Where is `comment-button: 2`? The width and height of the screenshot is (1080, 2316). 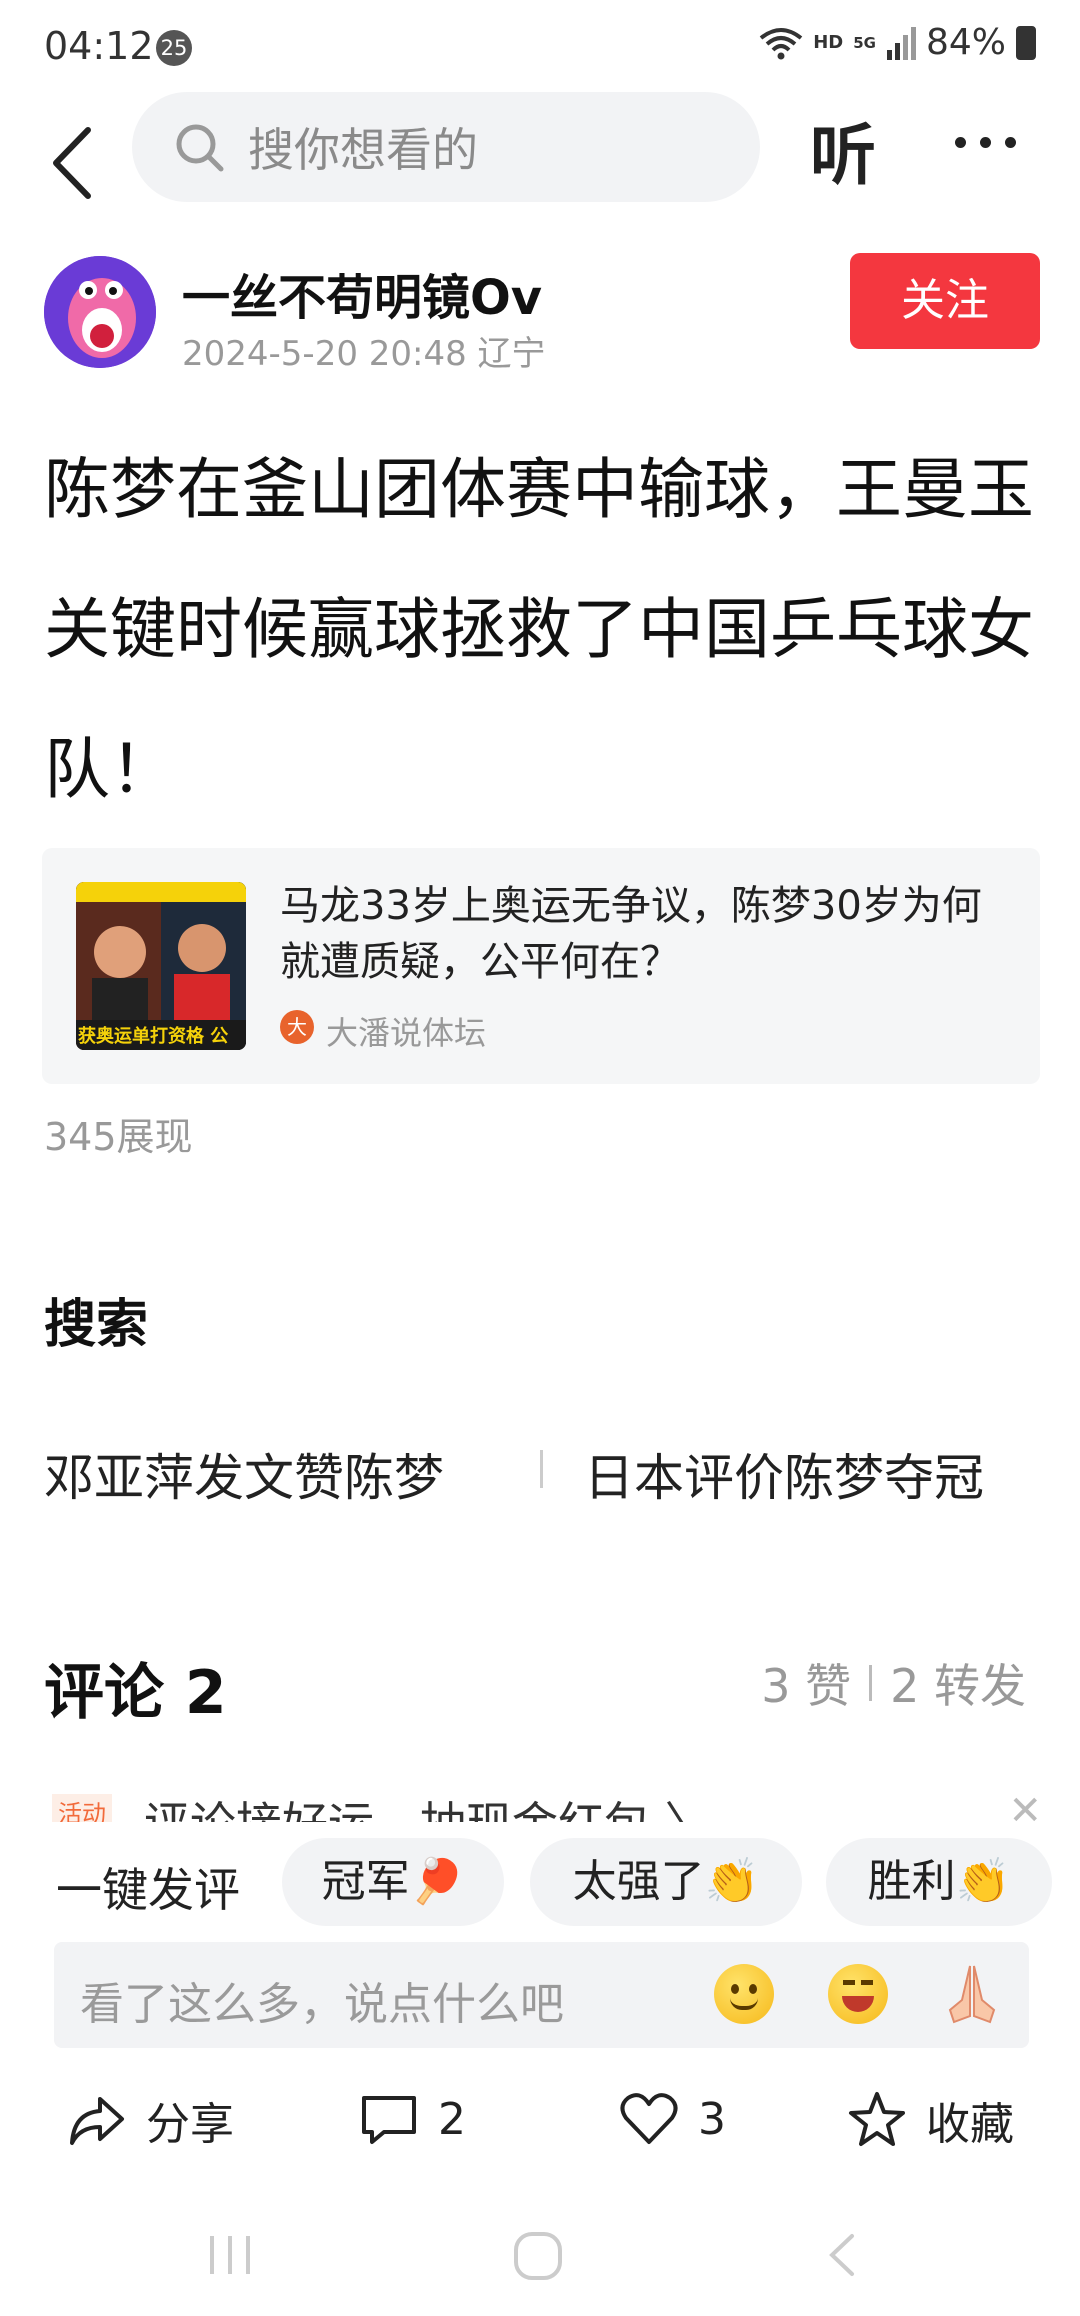 comment-button: 2 is located at coordinates (412, 2119).